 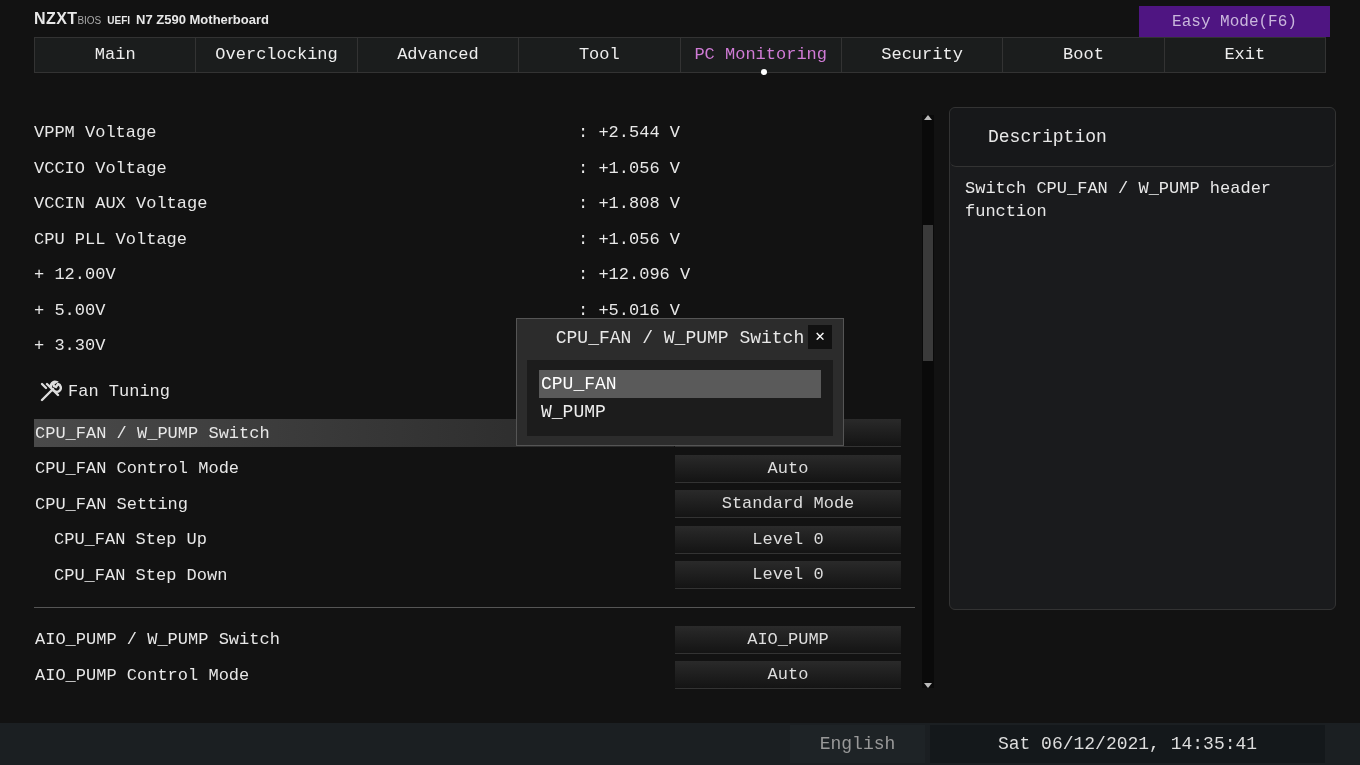 I want to click on tab: Main, so click(x=115, y=55).